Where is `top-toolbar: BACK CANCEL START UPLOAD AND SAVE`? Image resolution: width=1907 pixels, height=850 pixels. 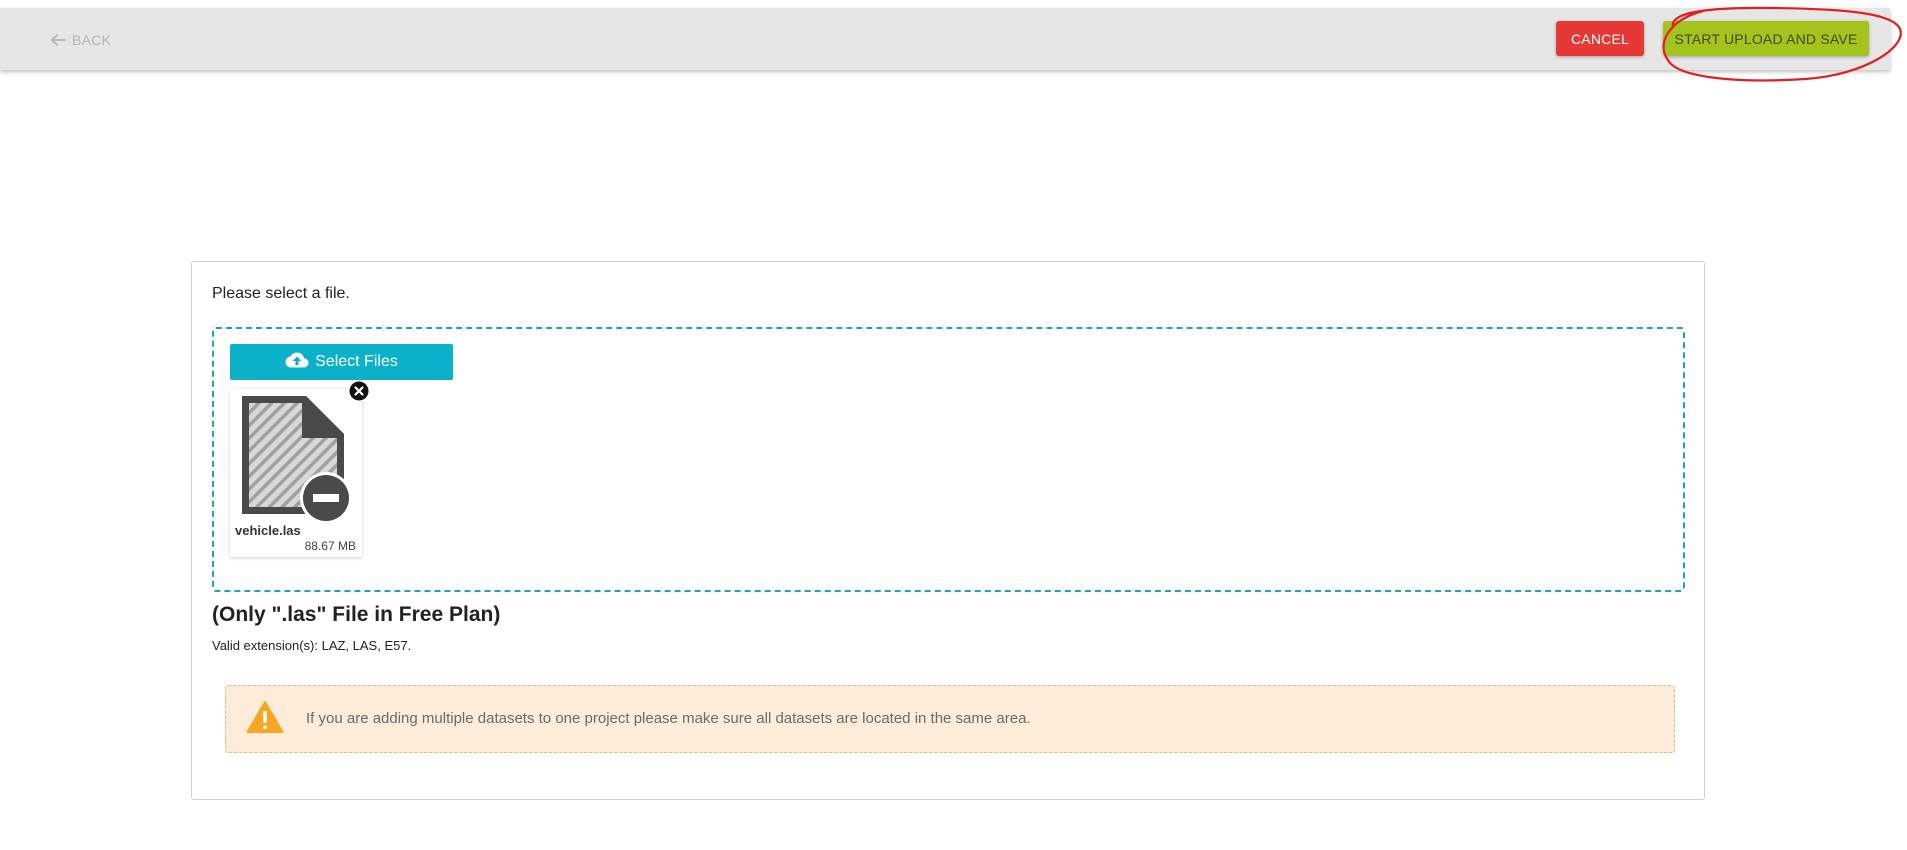
top-toolbar: BACK CANCEL START UPLOAD AND SAVE is located at coordinates (945, 39).